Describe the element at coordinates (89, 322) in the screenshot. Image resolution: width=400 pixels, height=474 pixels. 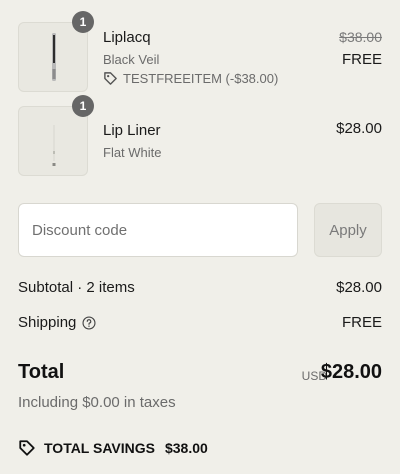
I see `help-circle-icon` at that location.